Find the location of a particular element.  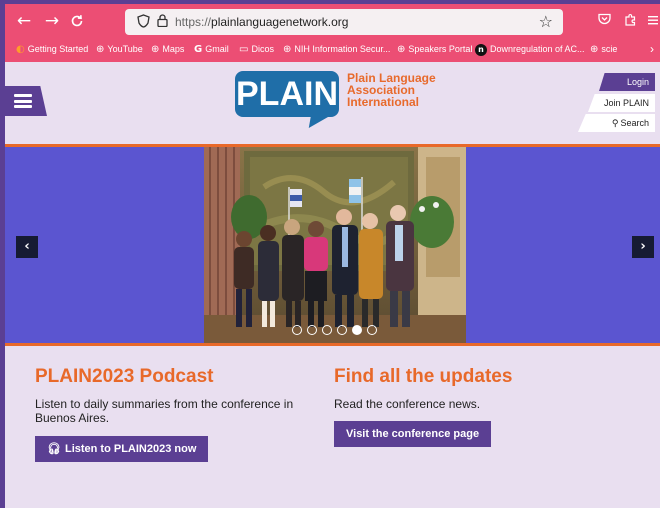

bookmark-getting-started: ◐ Getting Started is located at coordinates (52, 49).